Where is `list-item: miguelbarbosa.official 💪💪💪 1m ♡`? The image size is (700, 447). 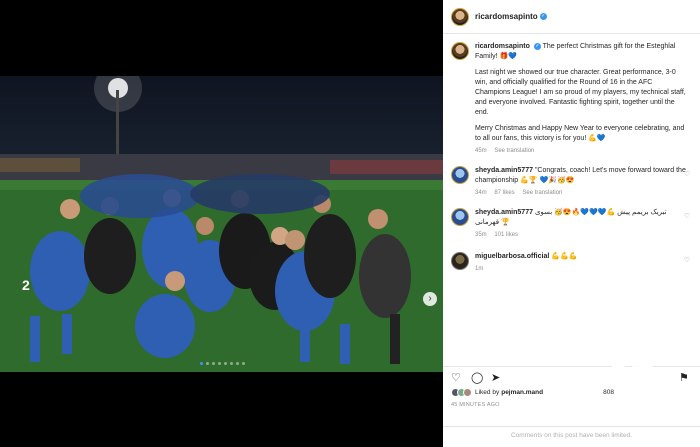 list-item: miguelbarbosa.official 💪💪💪 1m ♡ is located at coordinates (573, 263).